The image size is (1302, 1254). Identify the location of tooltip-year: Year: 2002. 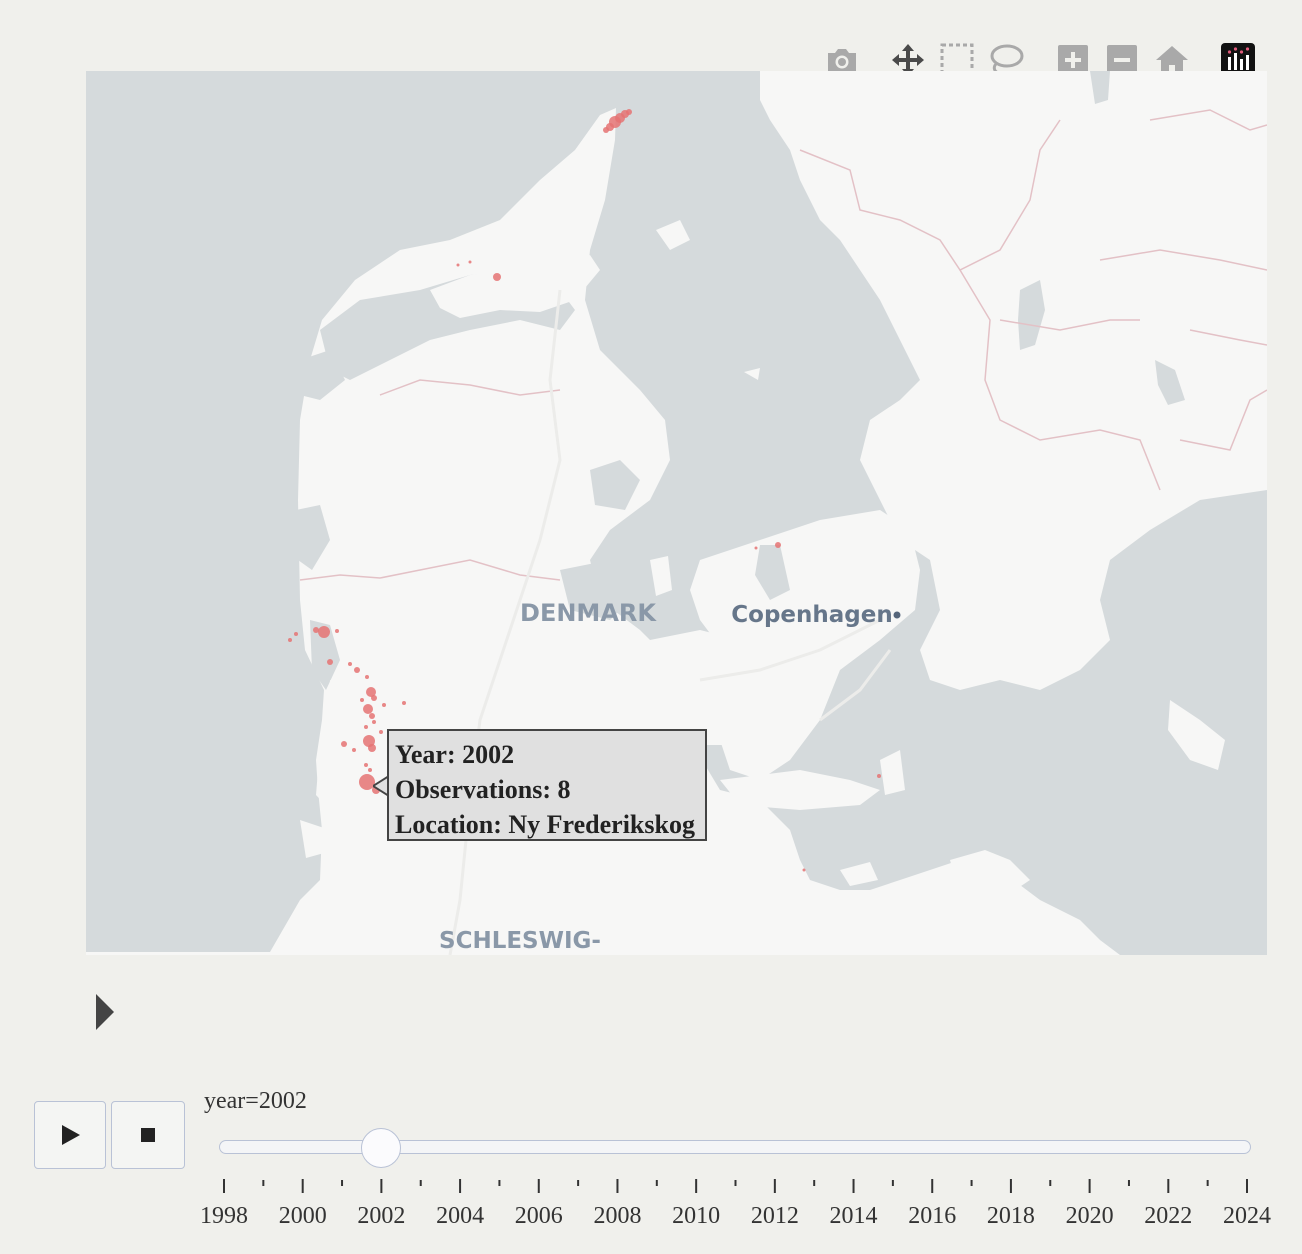
(455, 754).